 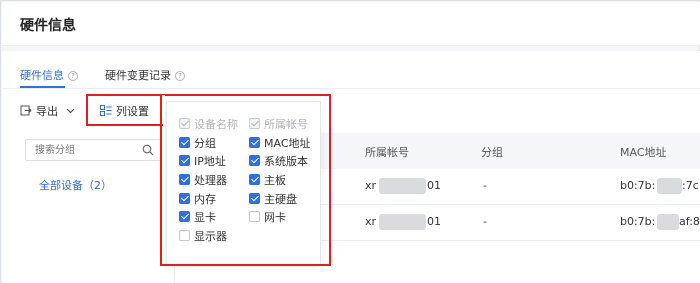 What do you see at coordinates (138, 75) in the screenshot?
I see `tab-label: 硬件变更记录` at bounding box center [138, 75].